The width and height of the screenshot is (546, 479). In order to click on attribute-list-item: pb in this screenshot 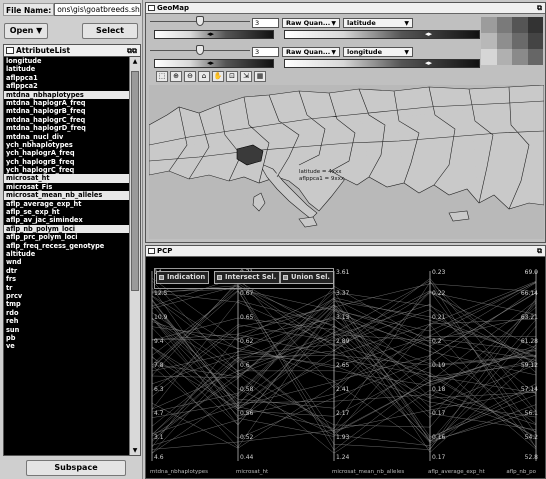, I will do `click(67, 338)`.